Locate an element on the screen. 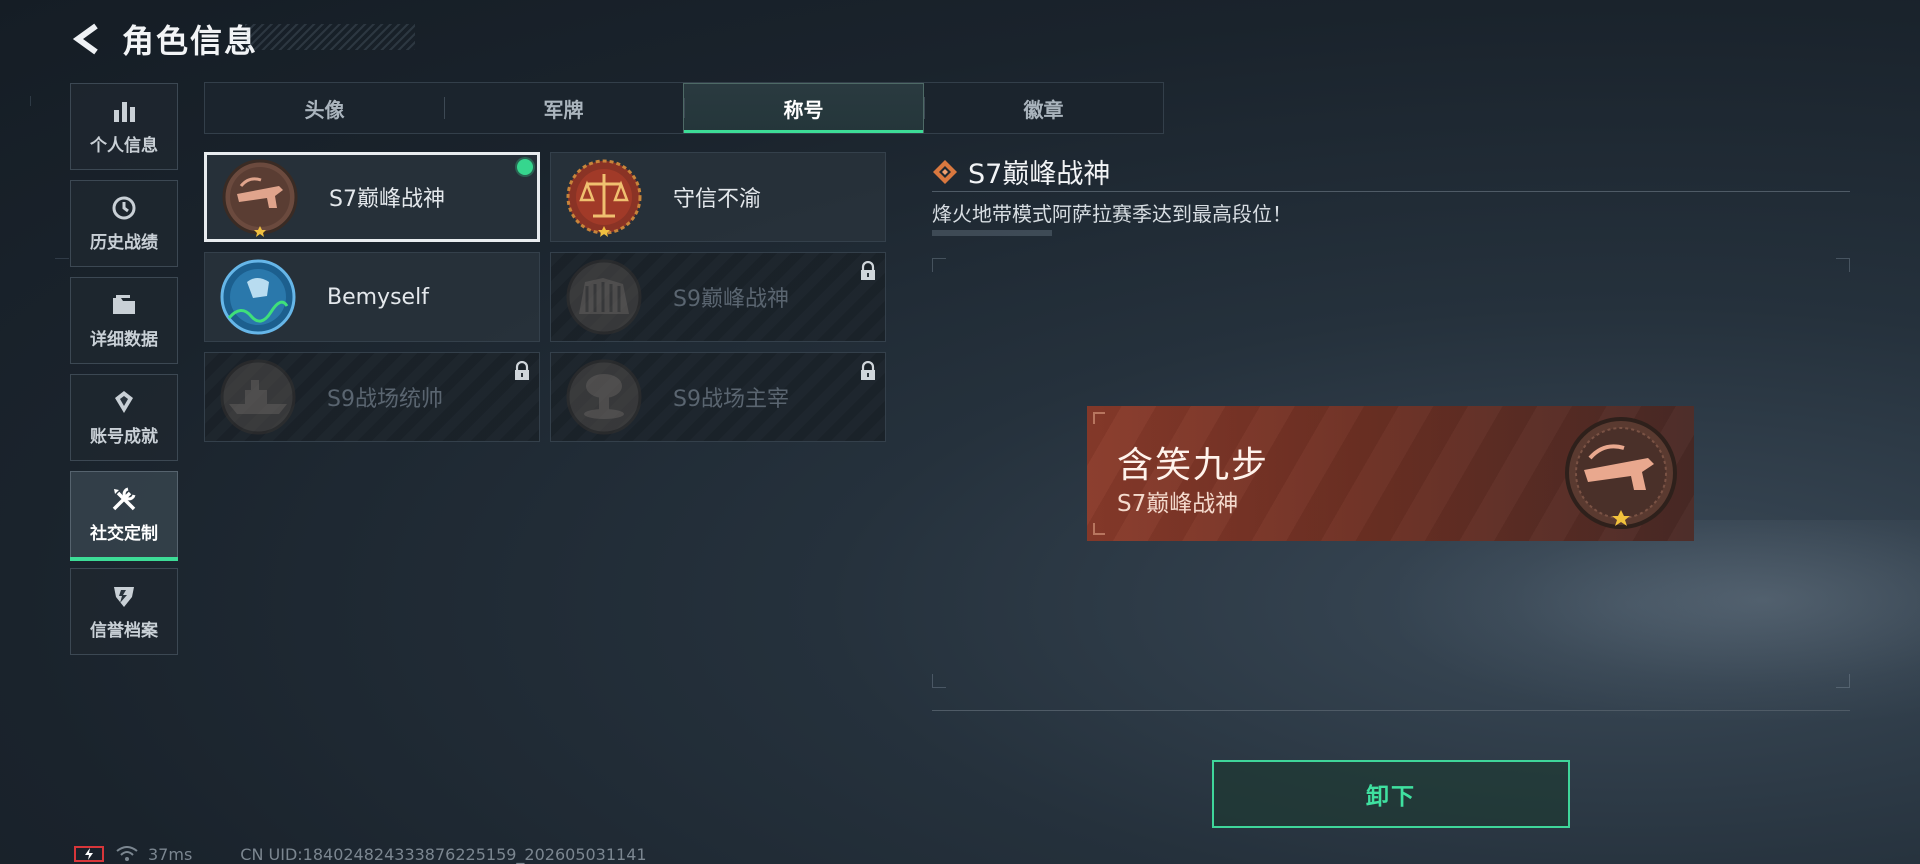 The image size is (1920, 864). battery-charging-icon is located at coordinates (89, 854).